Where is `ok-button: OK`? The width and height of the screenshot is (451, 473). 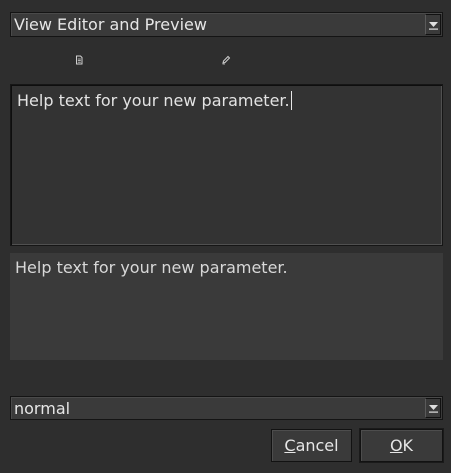
ok-button: OK is located at coordinates (401, 445).